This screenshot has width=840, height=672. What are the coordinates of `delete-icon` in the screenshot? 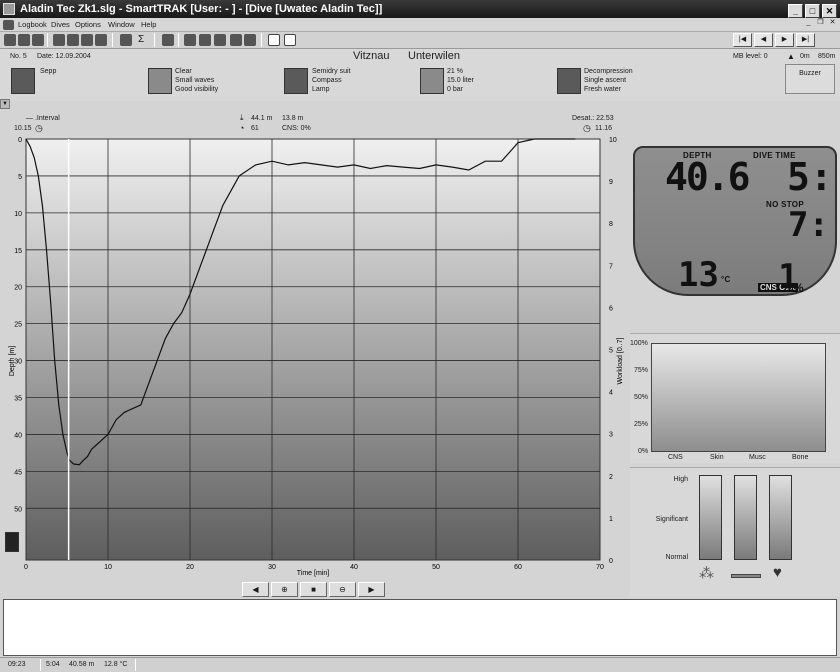 It's located at (87, 40).